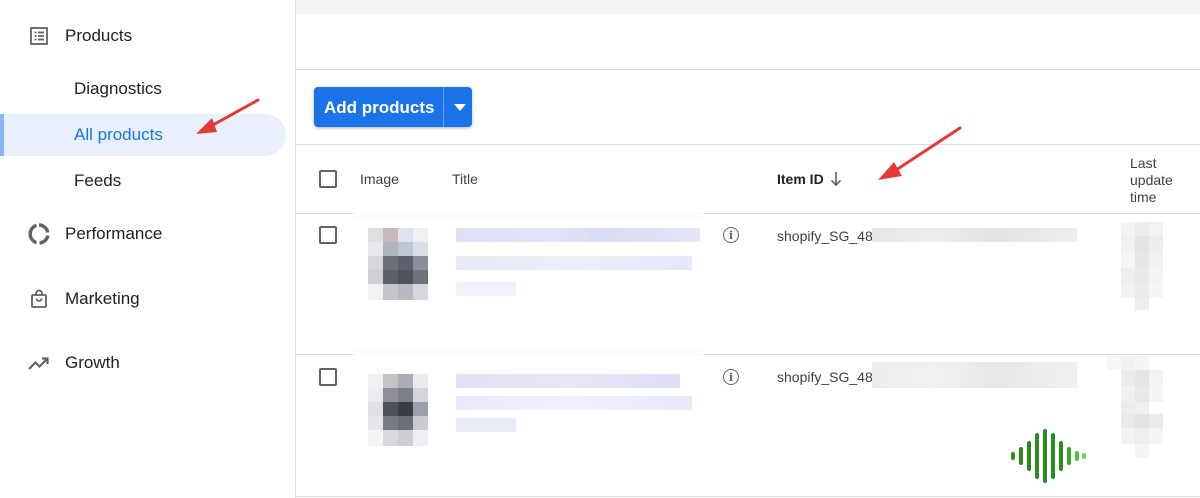 This screenshot has width=1200, height=498. I want to click on sidebar-item-feeds: Feeds, so click(97, 181).